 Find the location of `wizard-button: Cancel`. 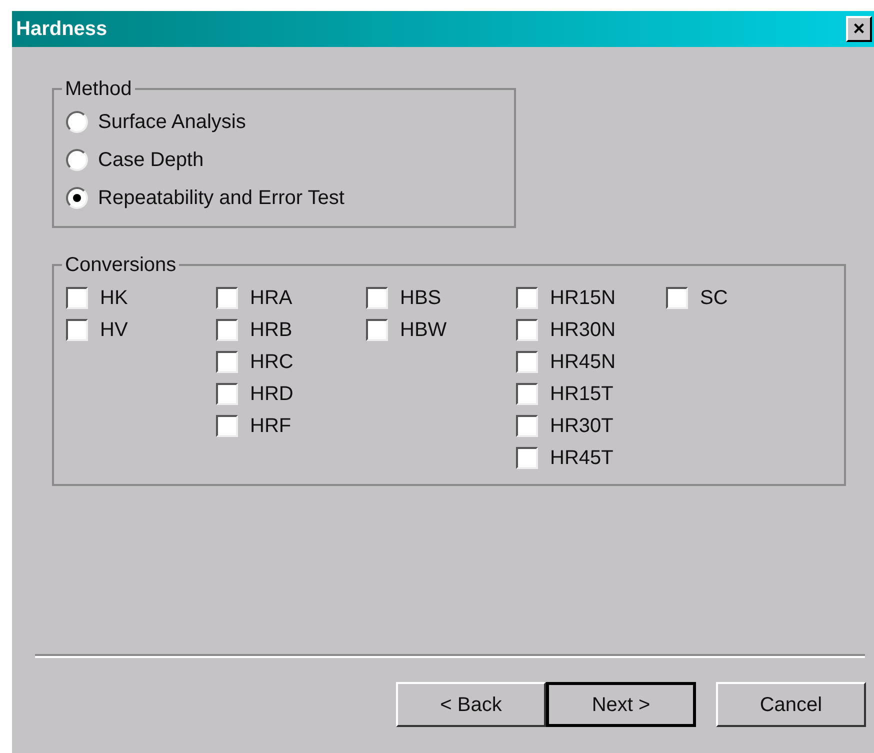

wizard-button: Cancel is located at coordinates (791, 704).